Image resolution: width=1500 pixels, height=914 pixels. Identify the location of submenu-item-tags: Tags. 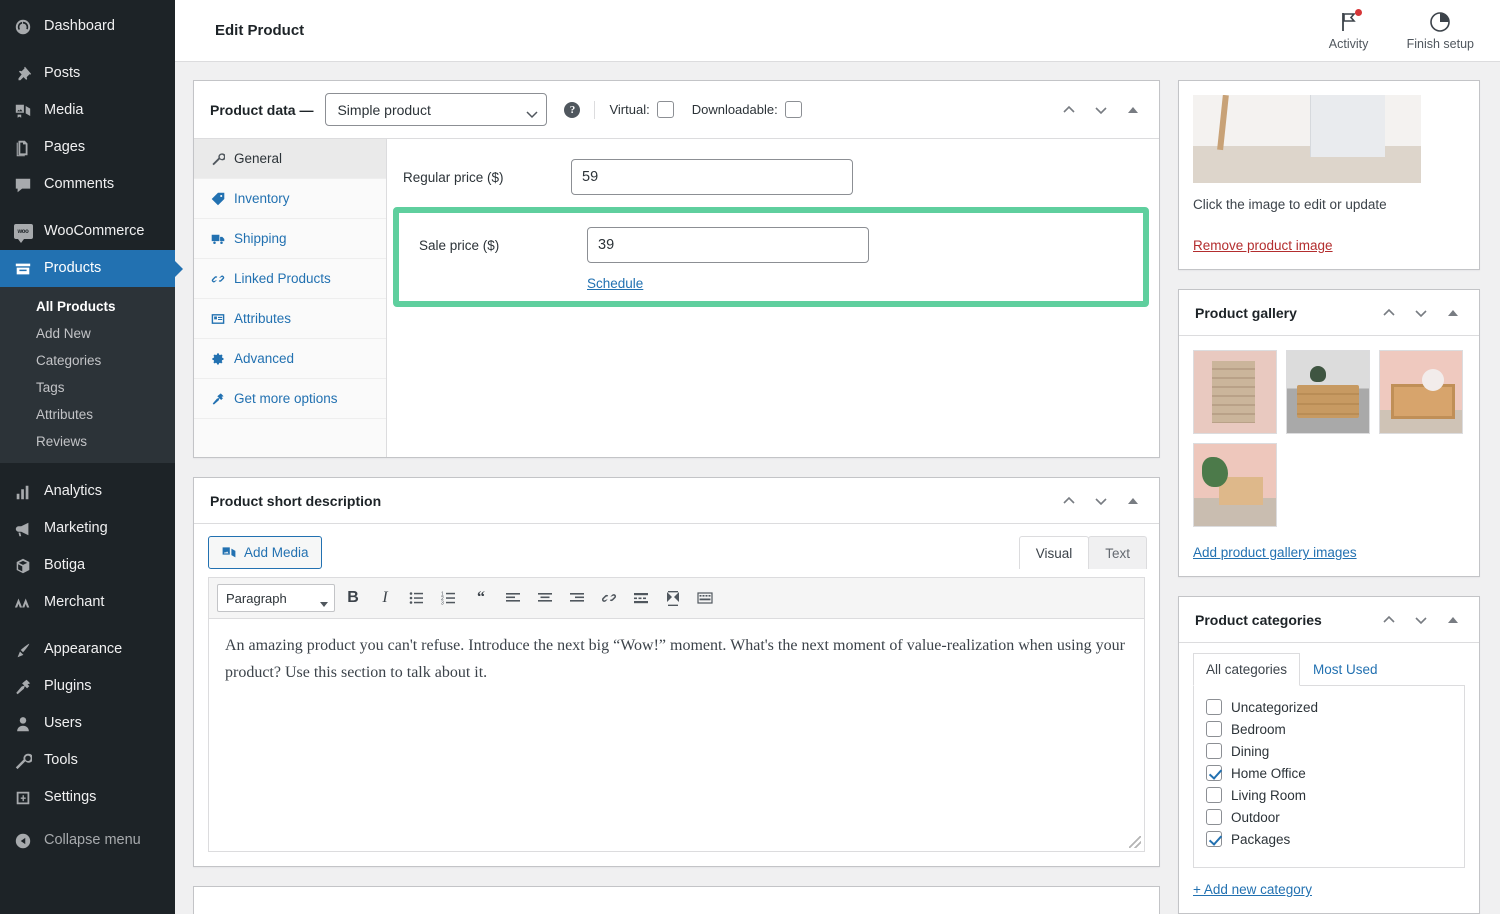
(87, 387).